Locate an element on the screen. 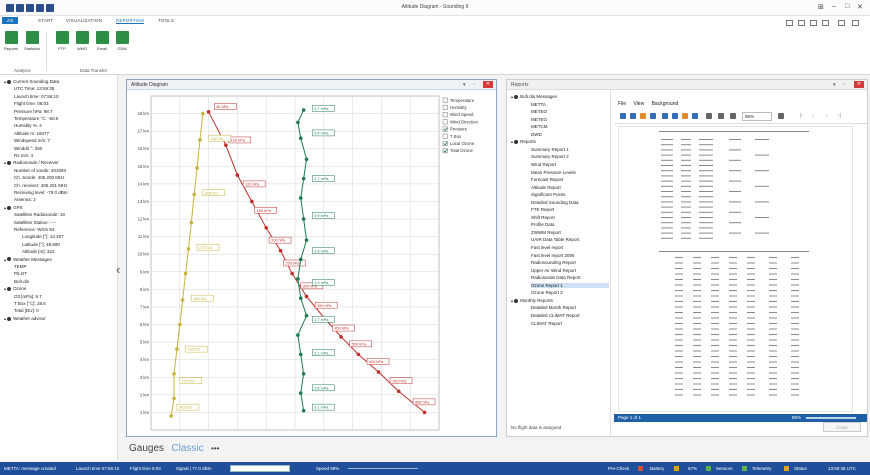 This screenshot has height=475, width=870. report-item: Profile Data is located at coordinates (543, 224).